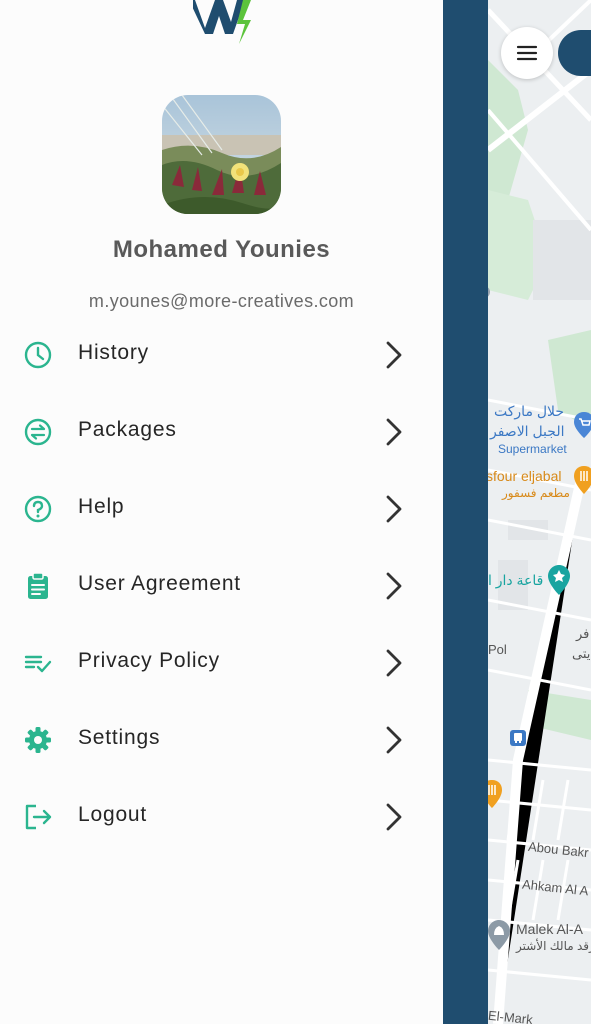 The width and height of the screenshot is (591, 1024). Describe the element at coordinates (549, 929) in the screenshot. I see `map-label-malek: Malek Al-A` at that location.